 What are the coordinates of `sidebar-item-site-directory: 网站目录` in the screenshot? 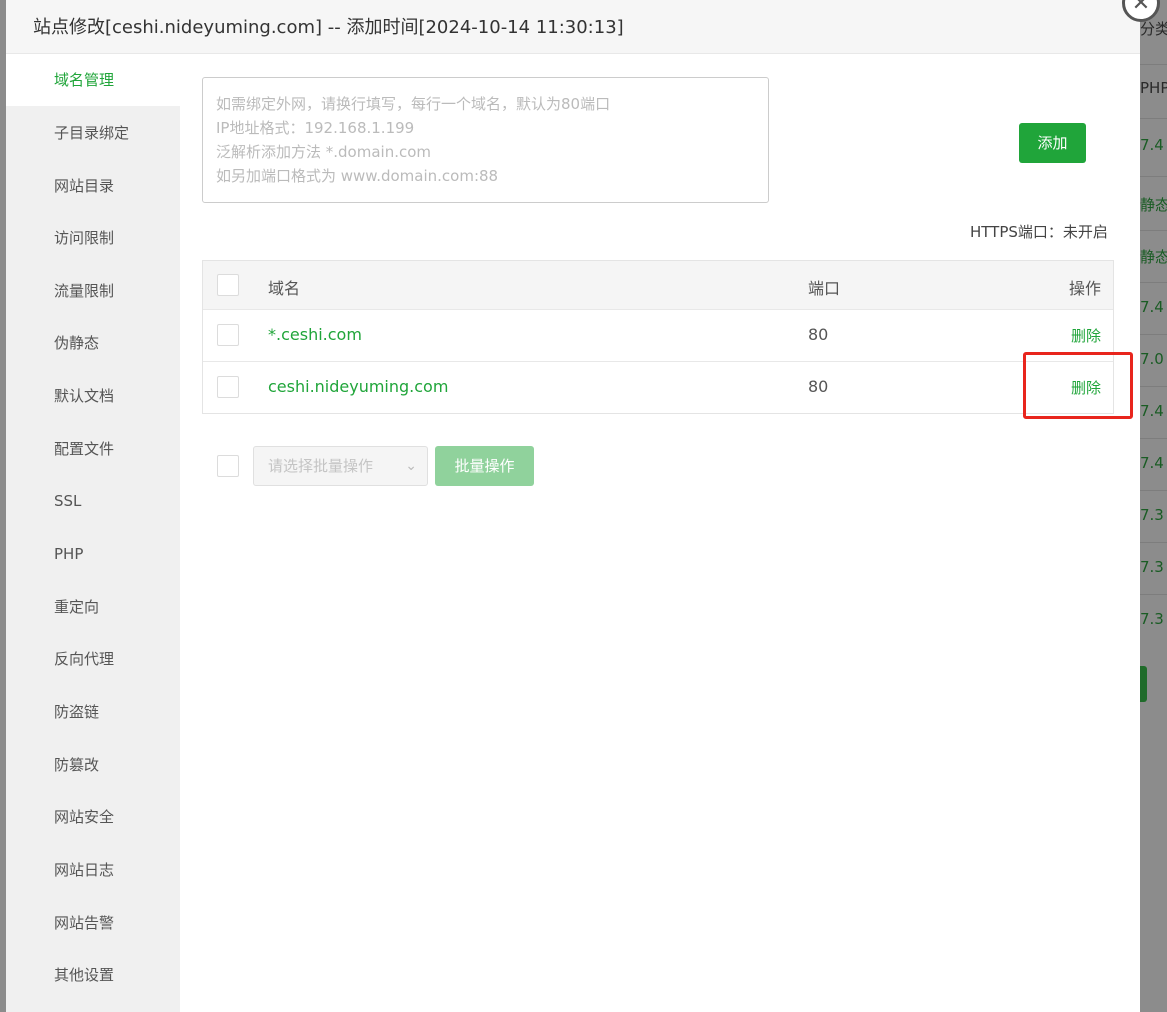 It's located at (93, 186).